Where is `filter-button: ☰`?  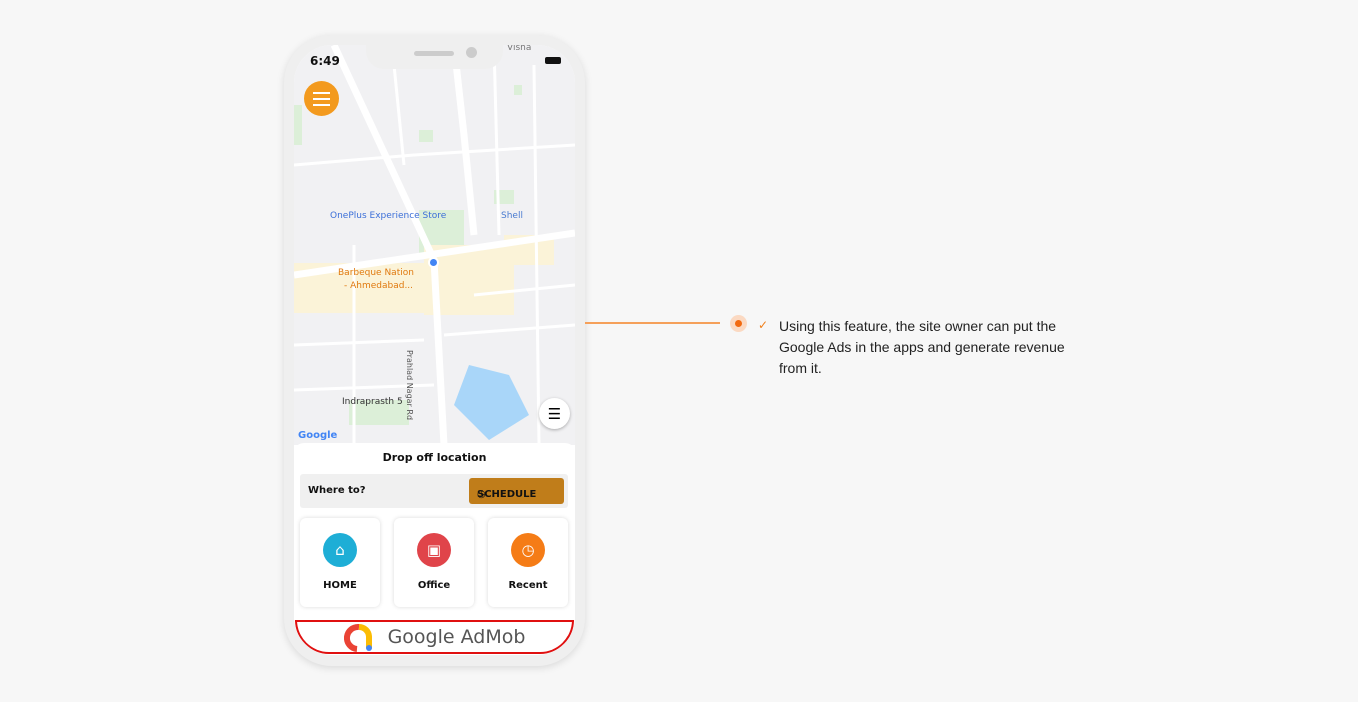
filter-button: ☰ is located at coordinates (554, 413).